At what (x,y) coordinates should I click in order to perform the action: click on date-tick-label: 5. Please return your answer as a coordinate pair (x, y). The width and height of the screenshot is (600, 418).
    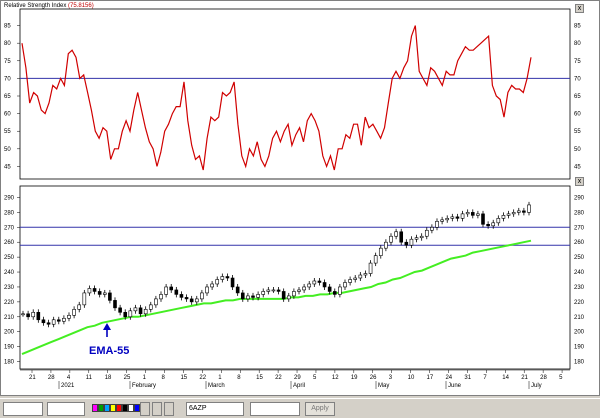
    Looking at the image, I should click on (561, 378).